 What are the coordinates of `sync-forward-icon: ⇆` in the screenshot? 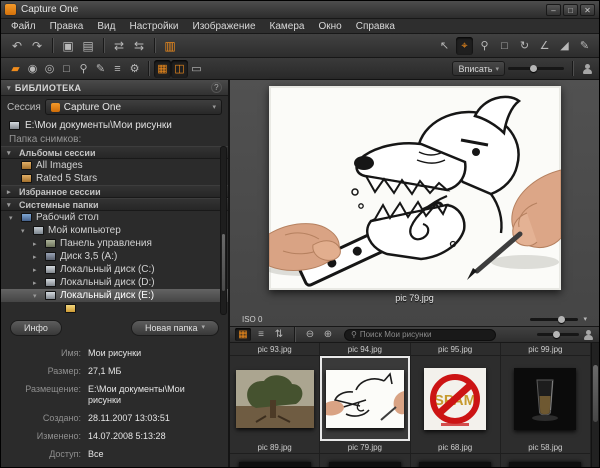 It's located at (139, 46).